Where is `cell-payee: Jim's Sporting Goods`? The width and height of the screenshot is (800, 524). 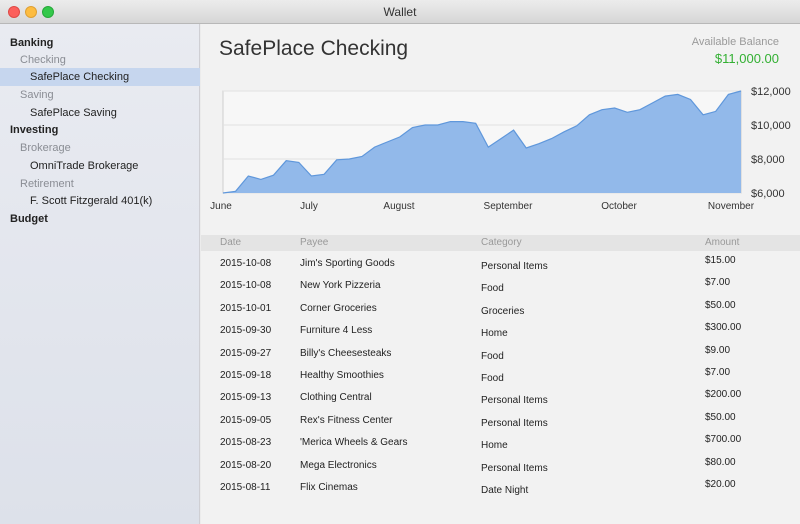 cell-payee: Jim's Sporting Goods is located at coordinates (347, 263).